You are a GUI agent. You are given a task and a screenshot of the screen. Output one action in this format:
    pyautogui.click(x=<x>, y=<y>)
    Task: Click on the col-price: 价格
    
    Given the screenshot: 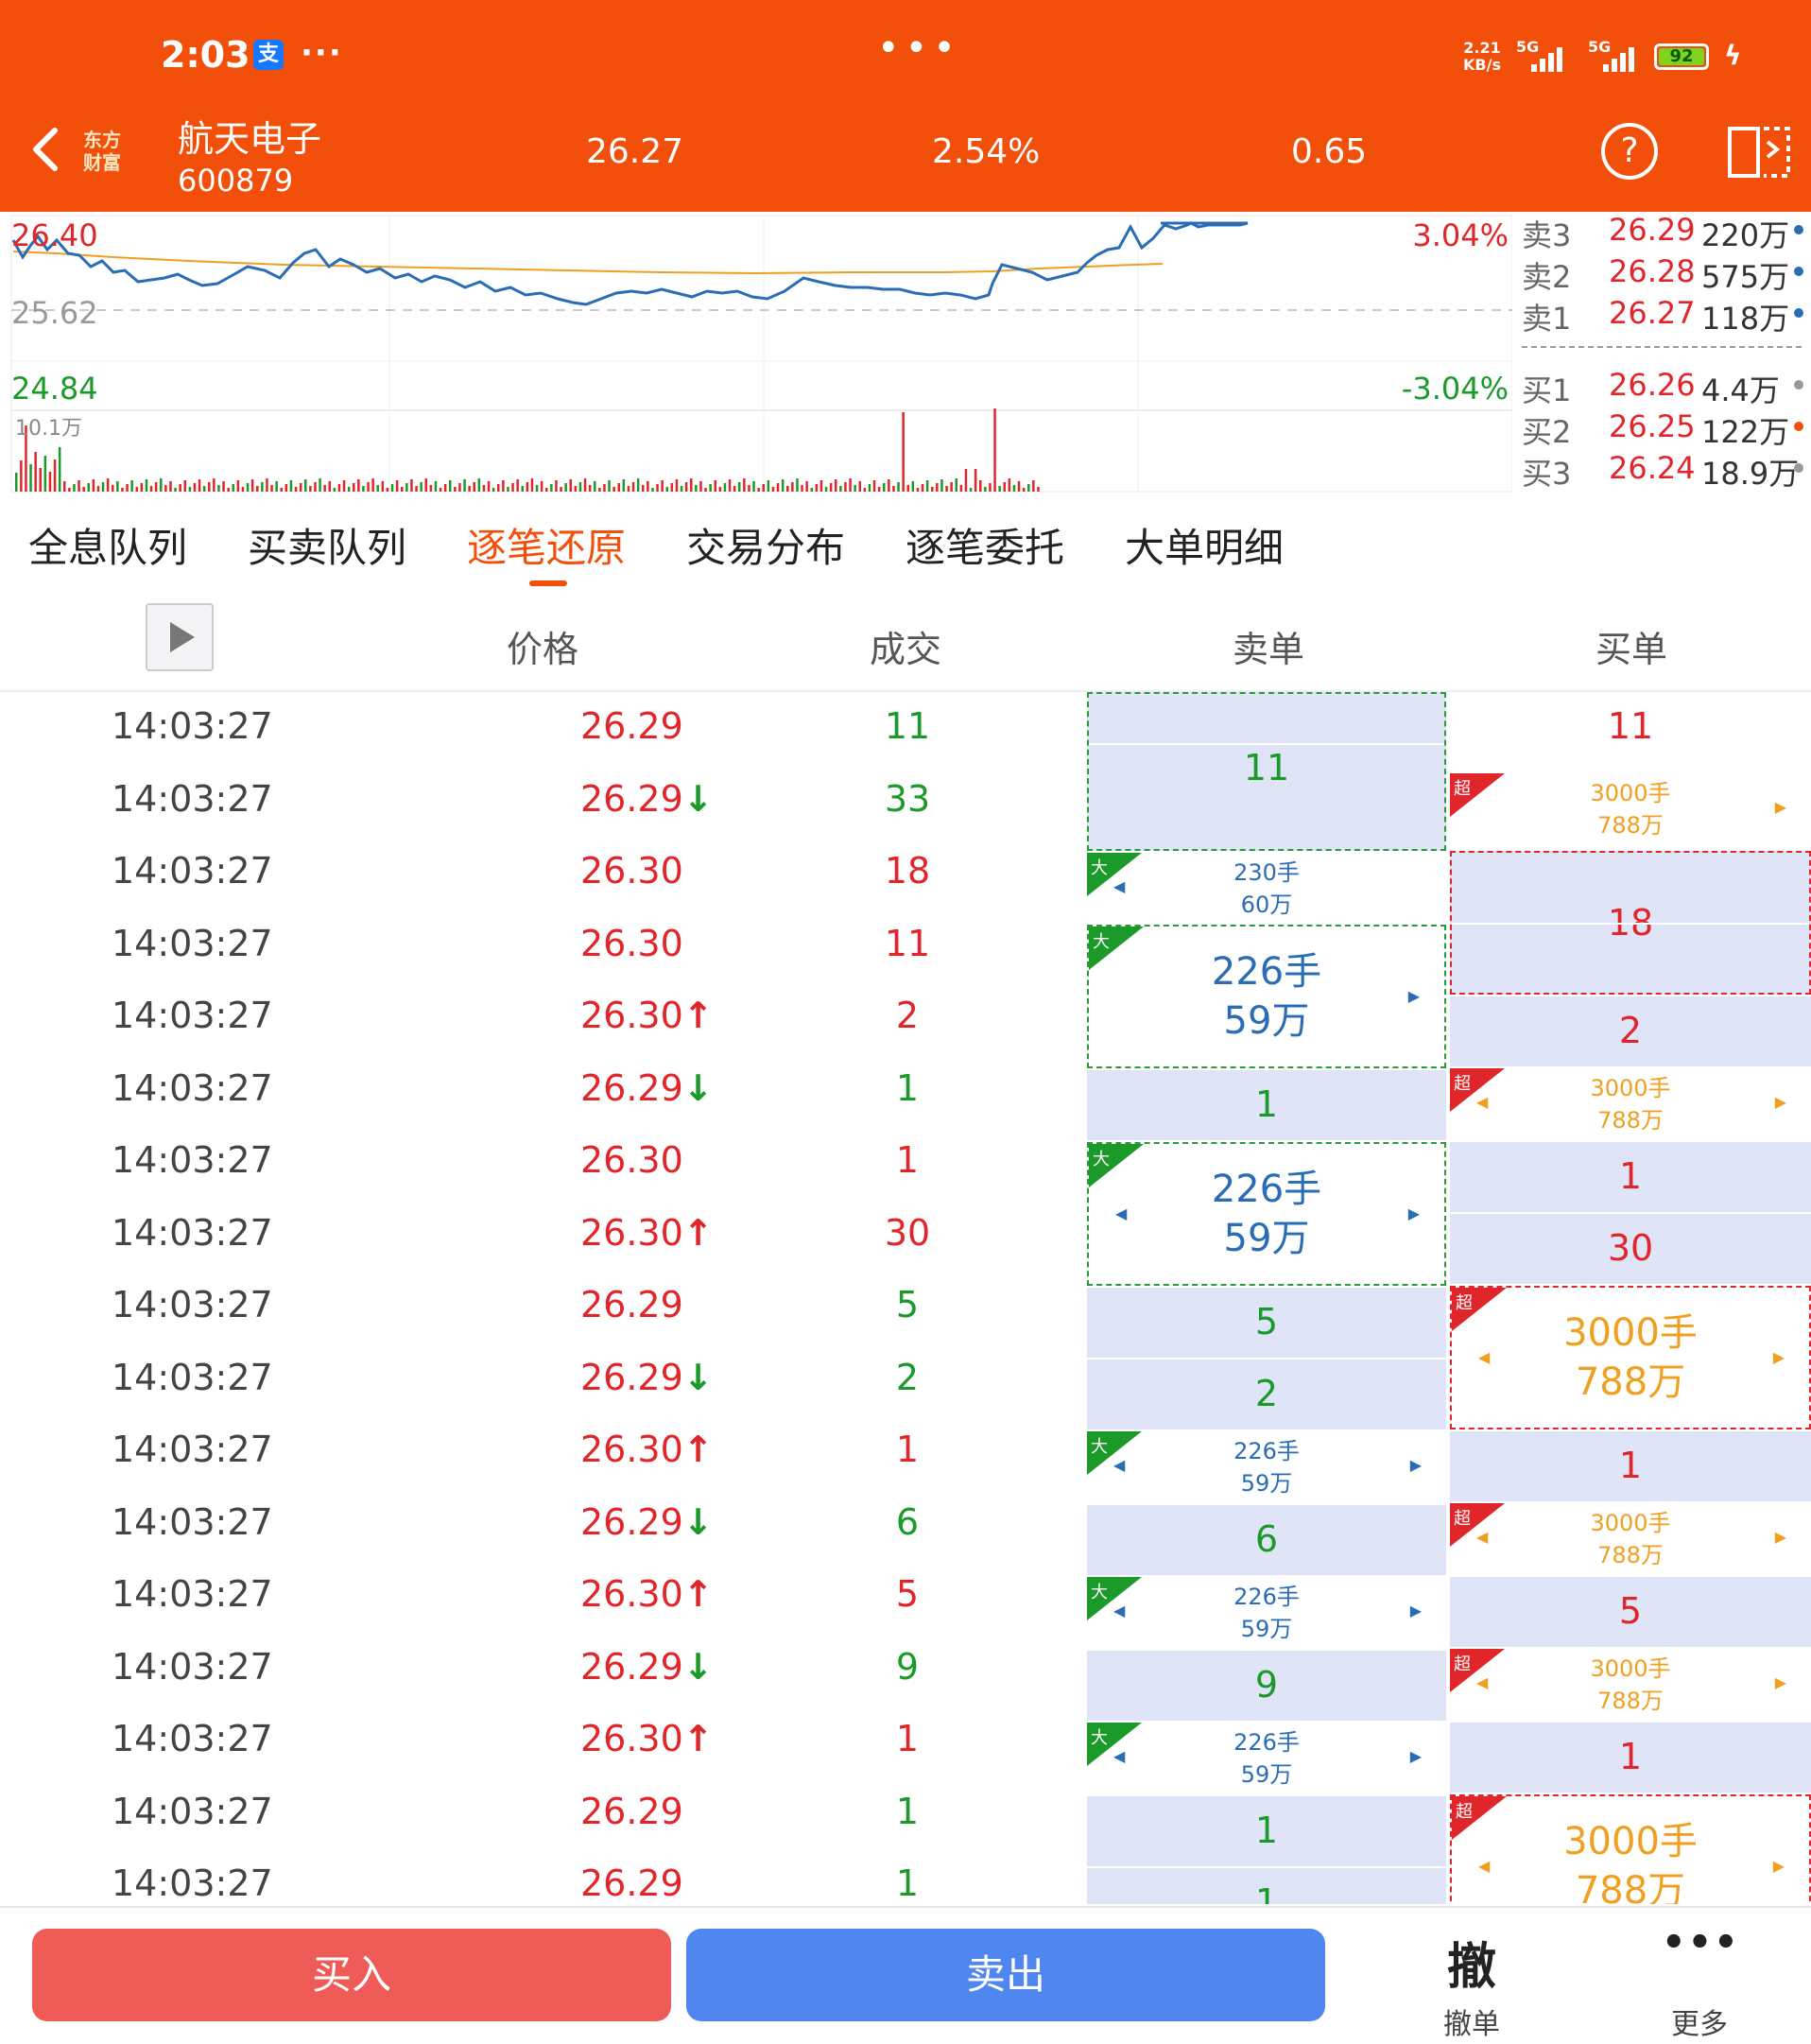 What is the action you would take?
    pyautogui.click(x=543, y=649)
    